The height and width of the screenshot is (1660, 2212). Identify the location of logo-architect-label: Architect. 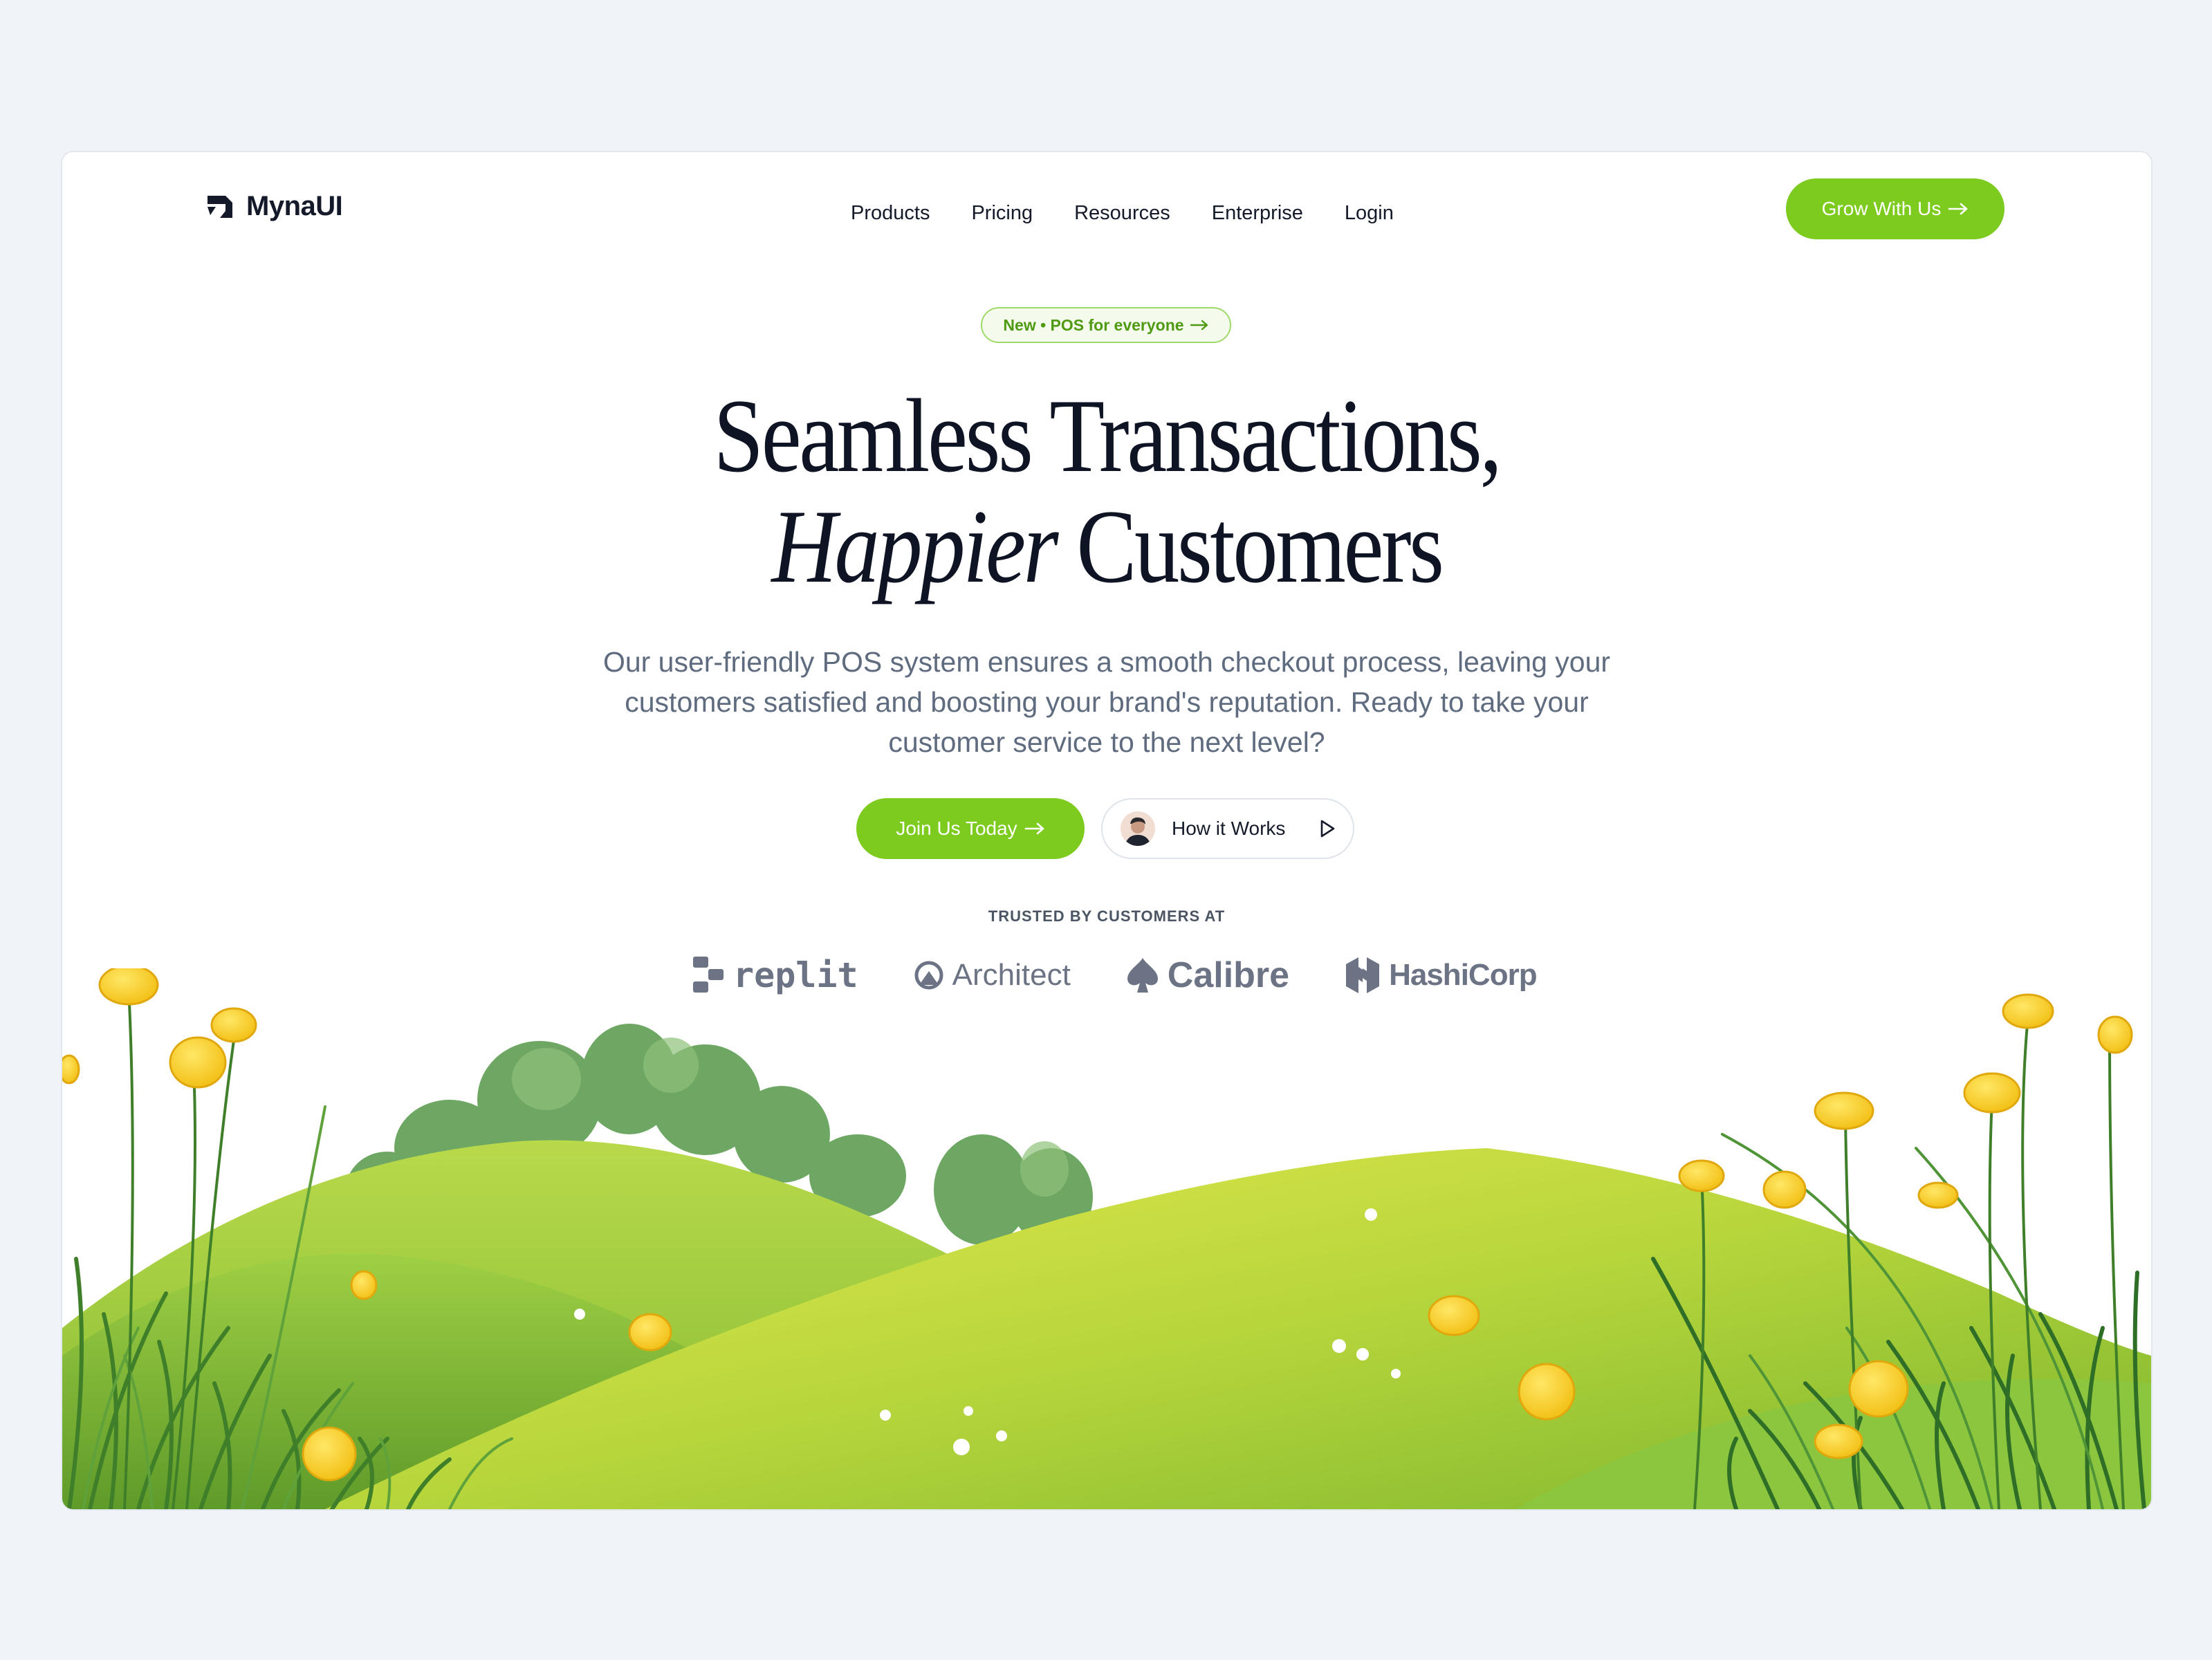
(1011, 975).